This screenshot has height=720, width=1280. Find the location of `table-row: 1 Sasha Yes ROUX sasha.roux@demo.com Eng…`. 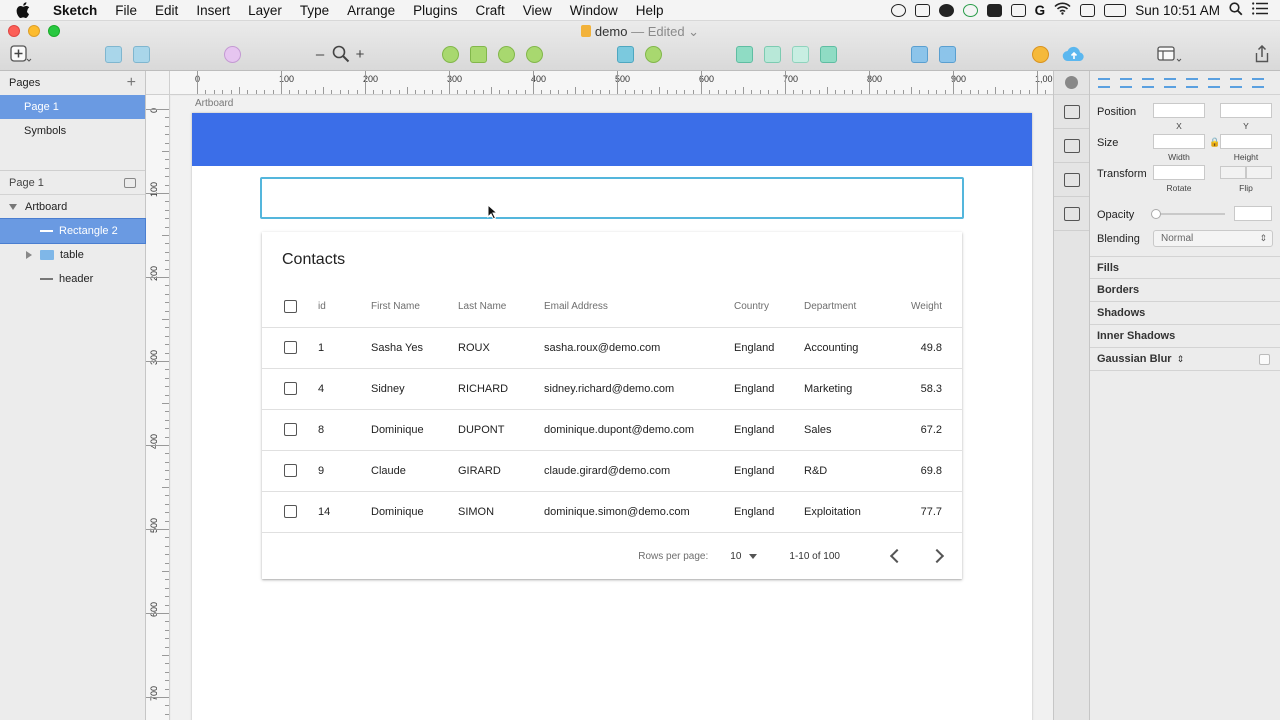

table-row: 1 Sasha Yes ROUX sasha.roux@demo.com Eng… is located at coordinates (612, 348).